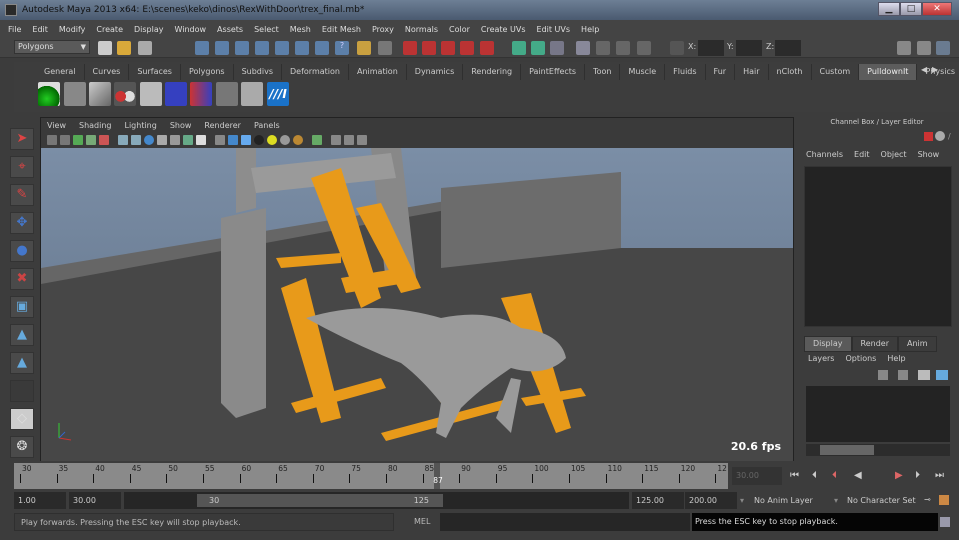  What do you see at coordinates (929, 154) in the screenshot?
I see `cb-menu-show: Show` at bounding box center [929, 154].